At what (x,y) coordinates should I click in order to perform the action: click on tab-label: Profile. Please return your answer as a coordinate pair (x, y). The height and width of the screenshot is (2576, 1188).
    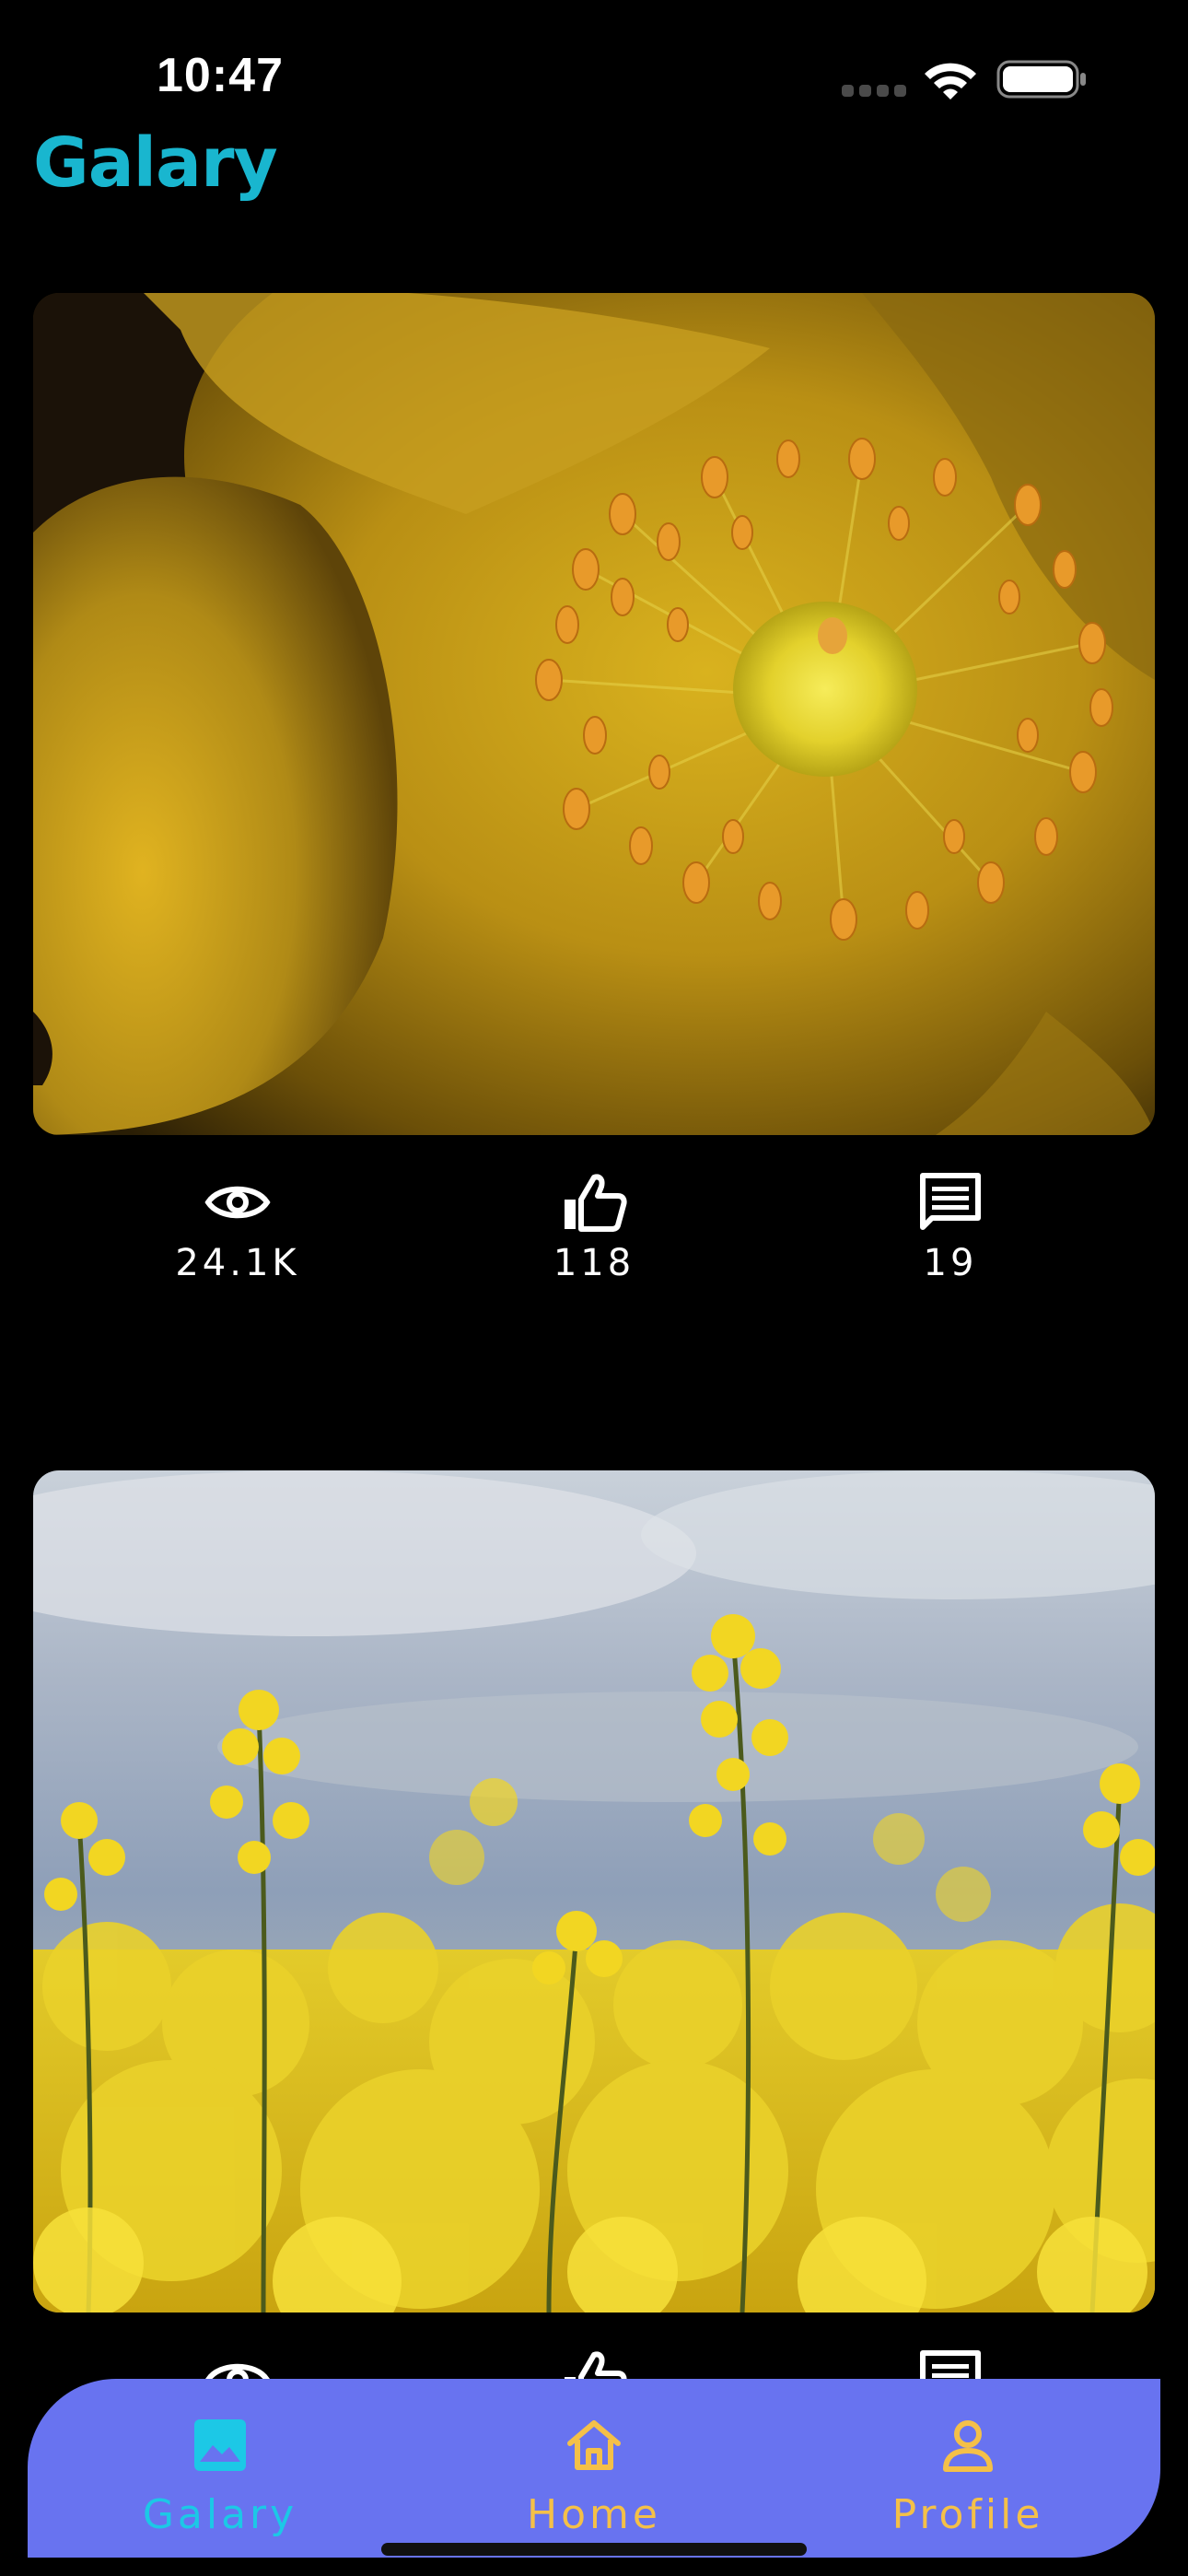
    Looking at the image, I should click on (967, 2514).